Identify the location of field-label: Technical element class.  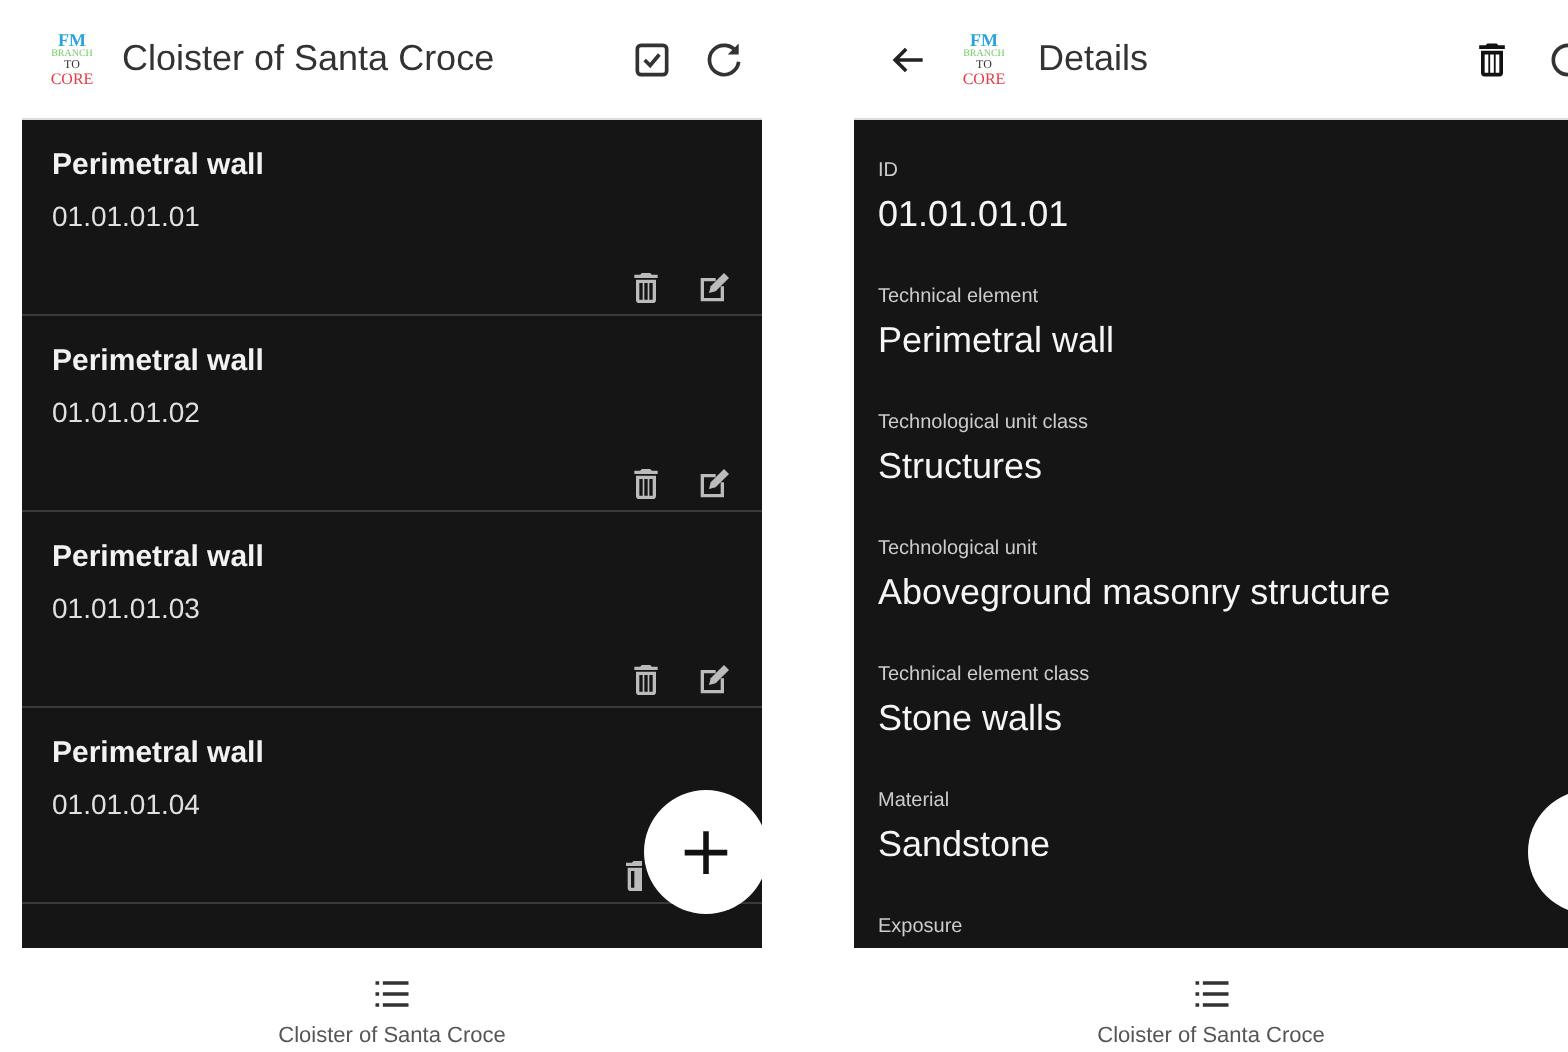
(985, 675).